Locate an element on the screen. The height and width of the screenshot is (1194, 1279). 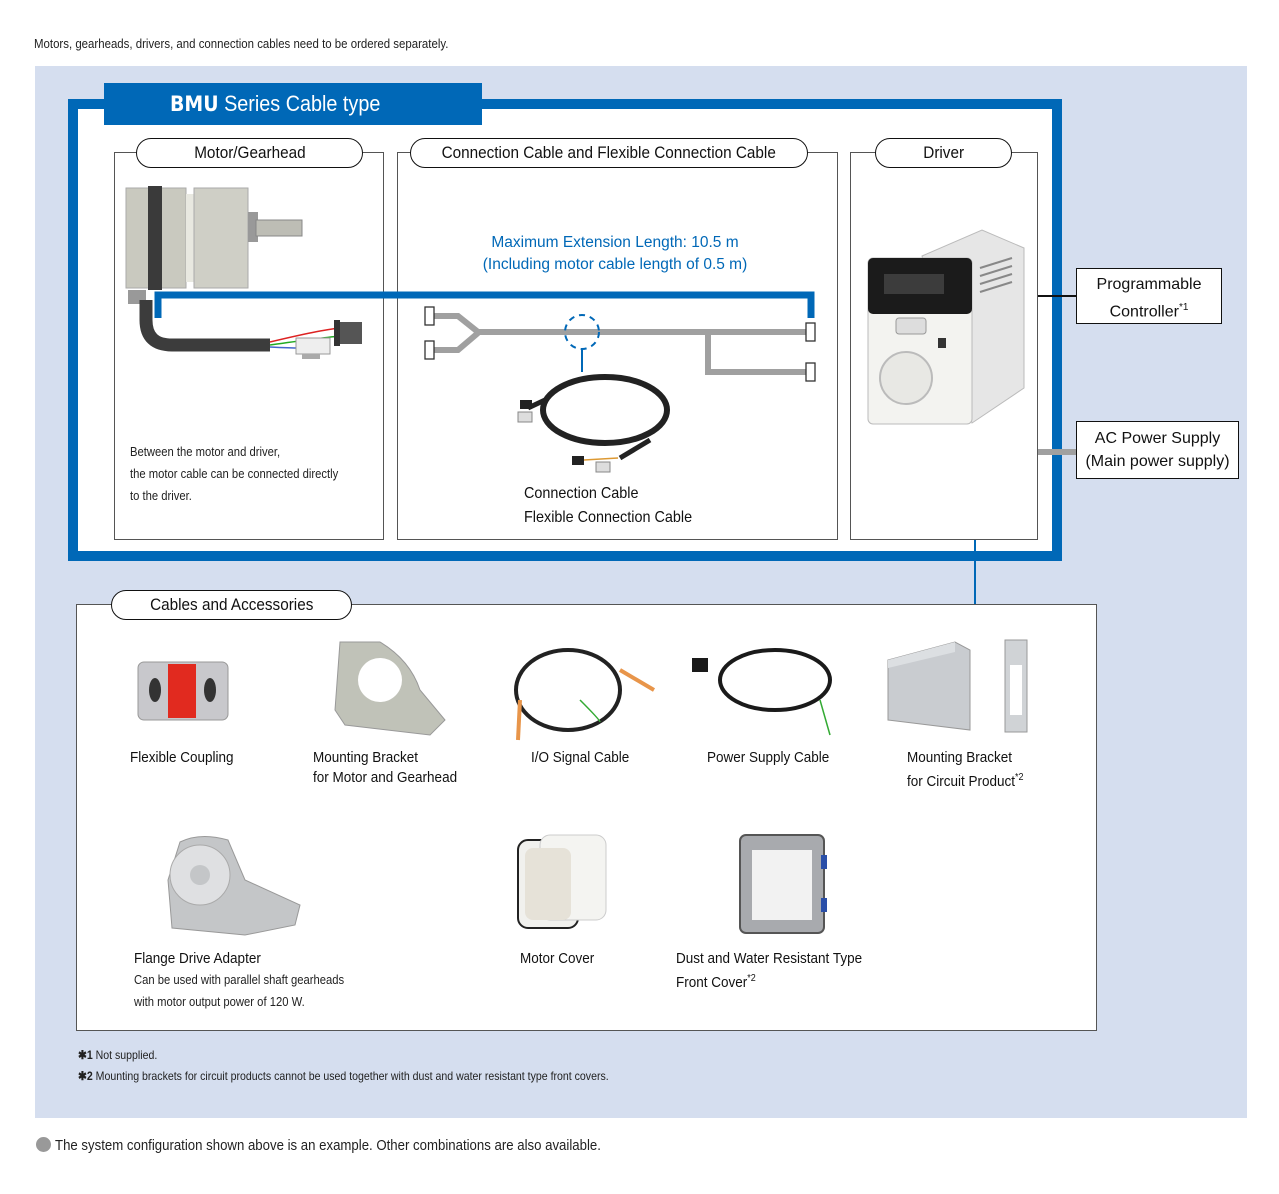
power-supply-cable-icon is located at coordinates (762, 692).